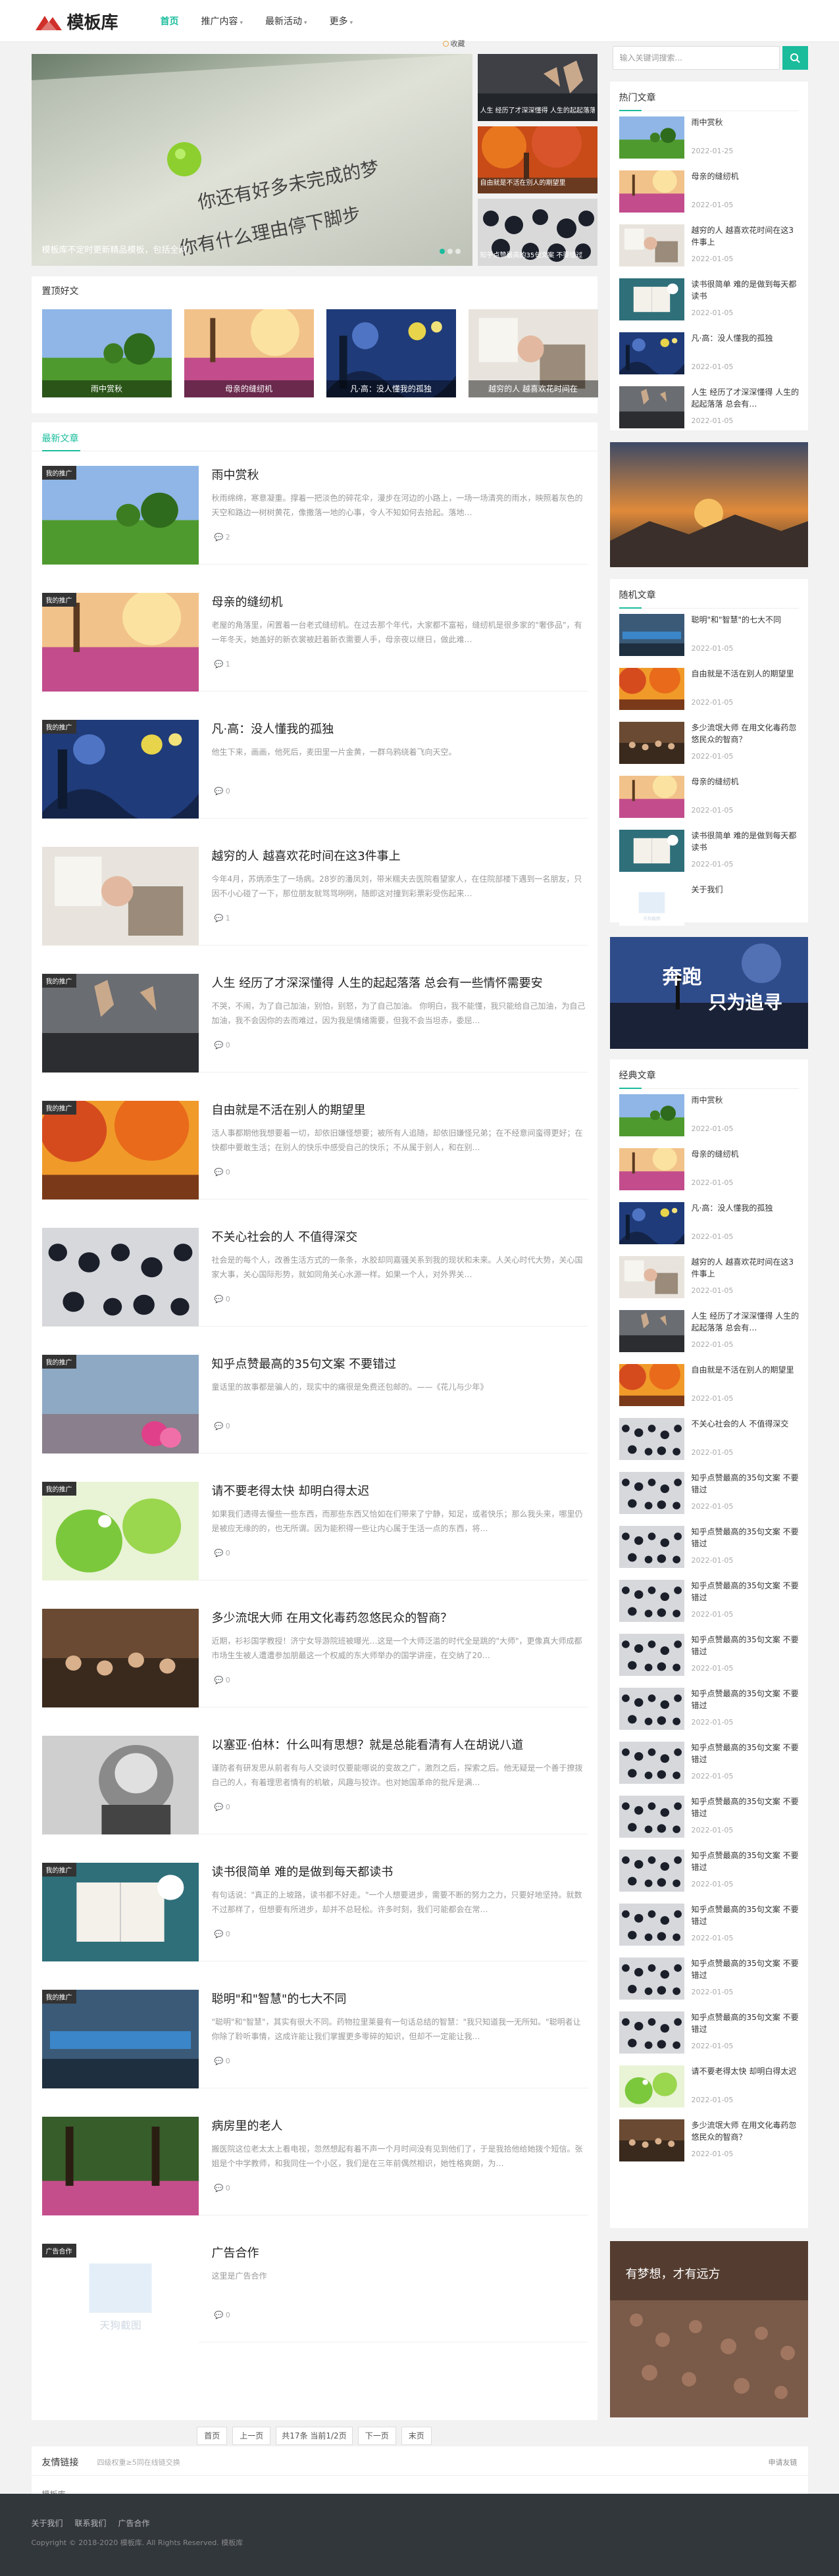 The image size is (839, 2576). What do you see at coordinates (247, 2125) in the screenshot?
I see `article-title: 病房里的老人` at bounding box center [247, 2125].